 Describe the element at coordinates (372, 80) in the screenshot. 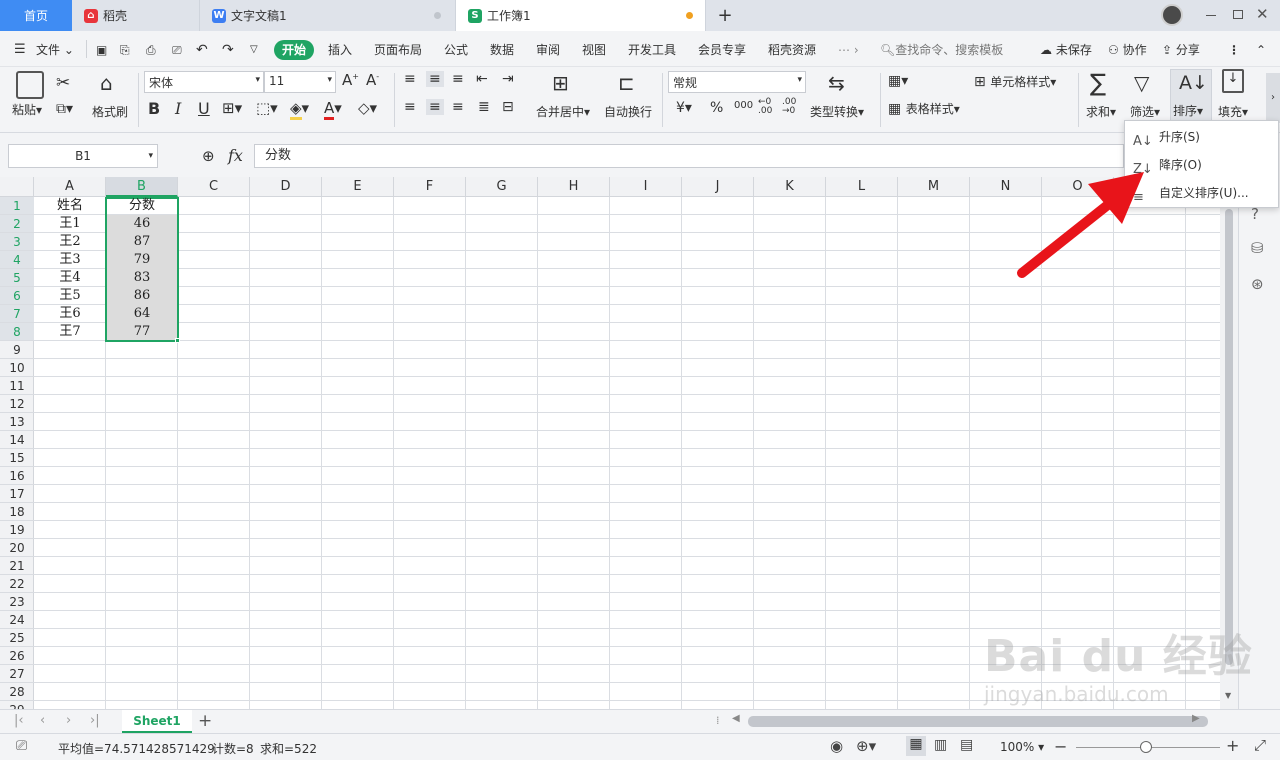

I see `decrease-font-icon: A-` at that location.